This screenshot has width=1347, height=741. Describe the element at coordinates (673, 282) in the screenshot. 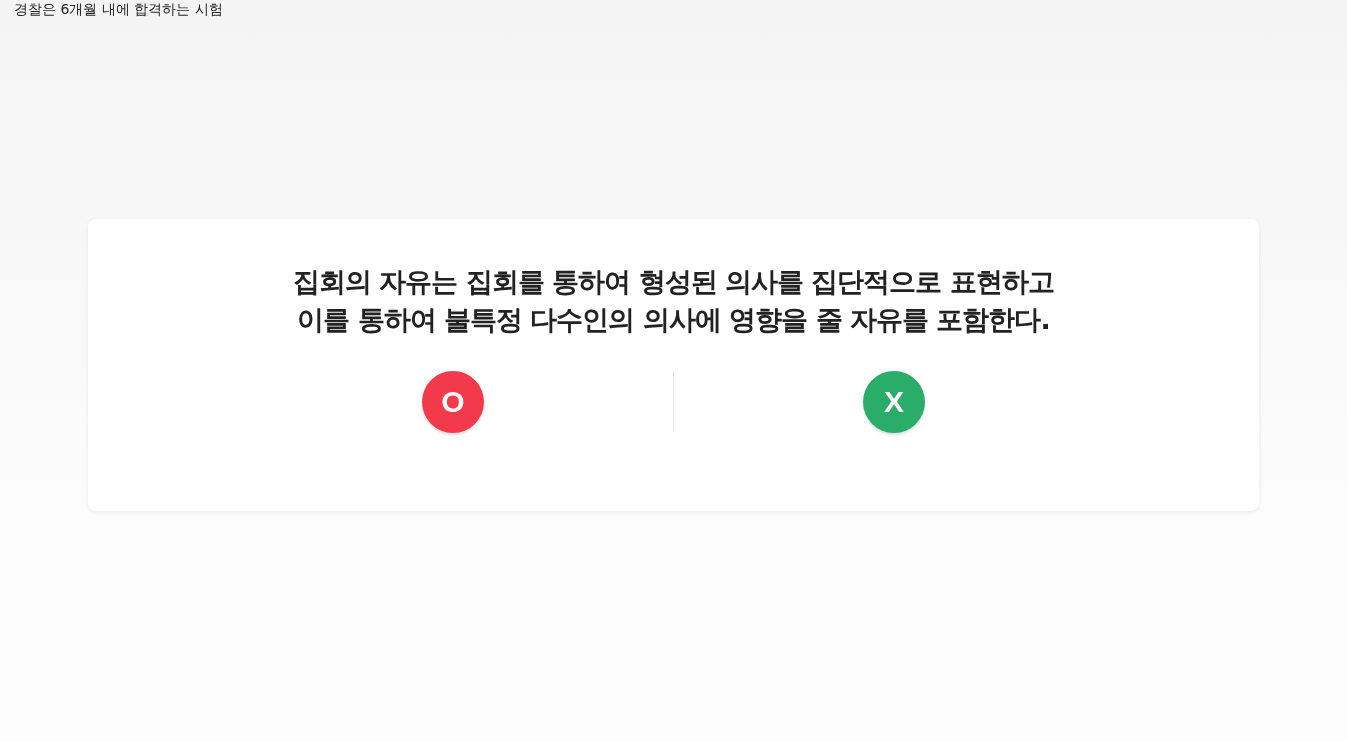

I see `question-text: 집회의 자유는 집회를 통하여 형성된 의사를 집단적으로 표현하고` at that location.